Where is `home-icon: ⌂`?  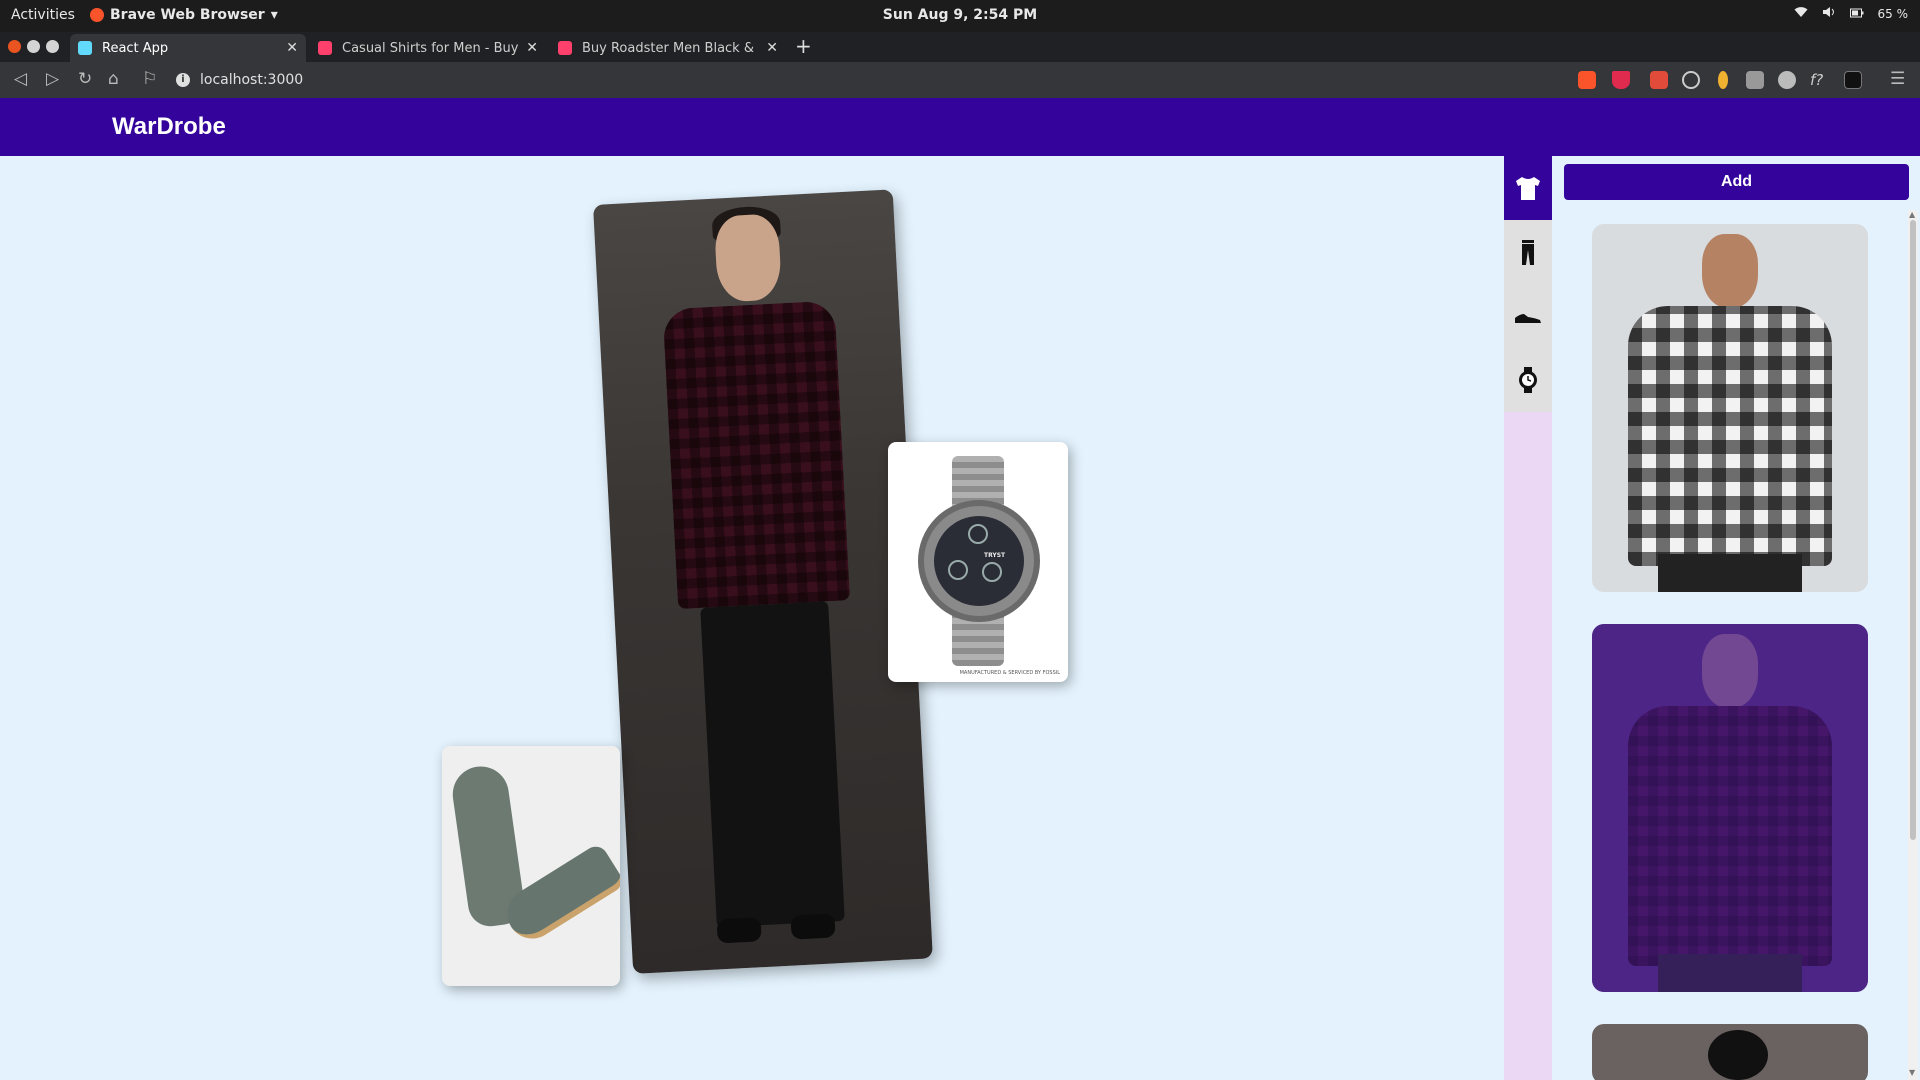 home-icon: ⌂ is located at coordinates (113, 79).